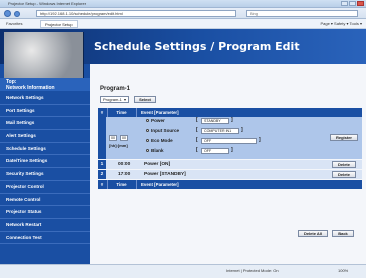 The height and width of the screenshot is (278, 366). What do you see at coordinates (124, 174) in the screenshot?
I see `row-time: 17:00` at bounding box center [124, 174].